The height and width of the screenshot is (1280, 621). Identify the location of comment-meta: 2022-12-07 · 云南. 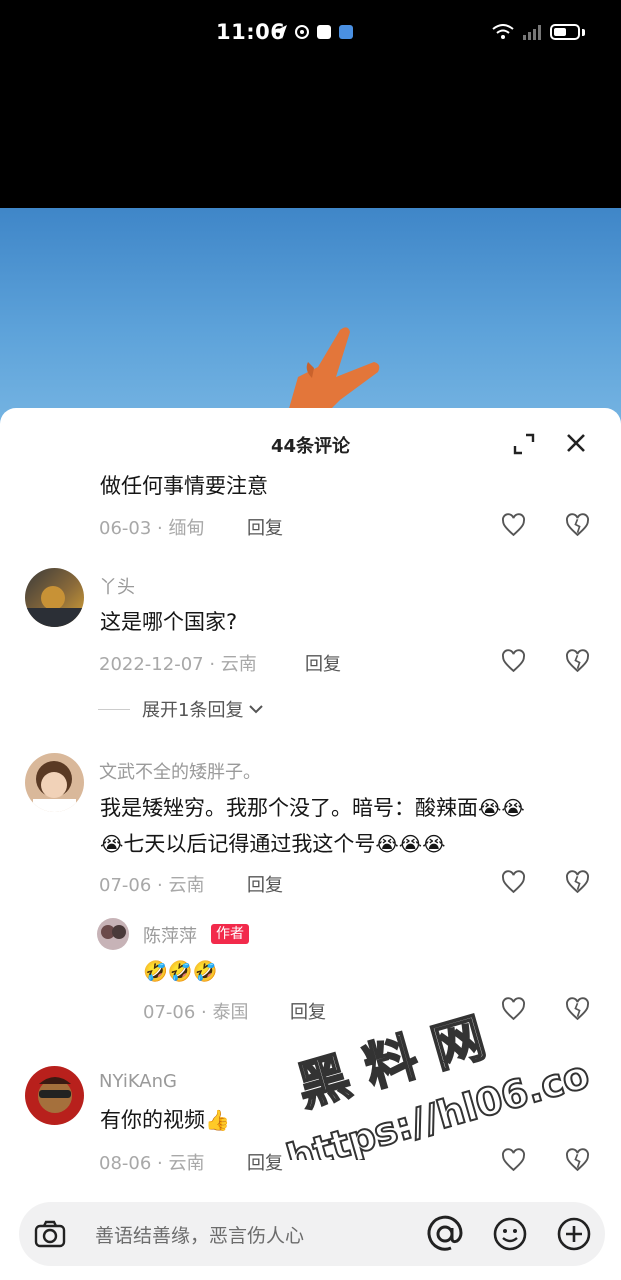
(178, 664).